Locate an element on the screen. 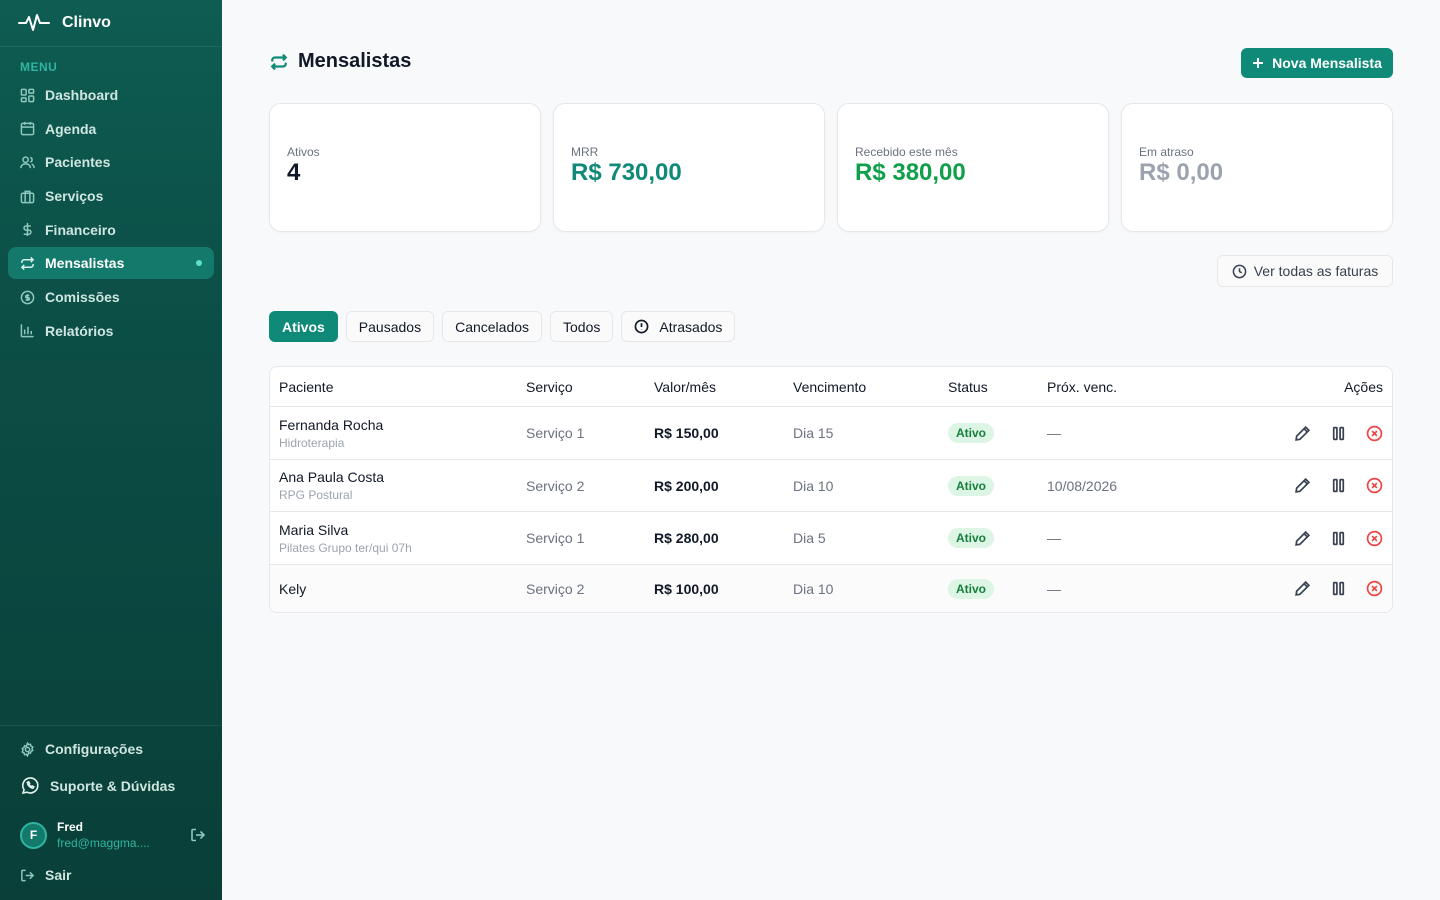 This screenshot has width=1440, height=900. sidebar-item-agenda: Agenda is located at coordinates (111, 129).